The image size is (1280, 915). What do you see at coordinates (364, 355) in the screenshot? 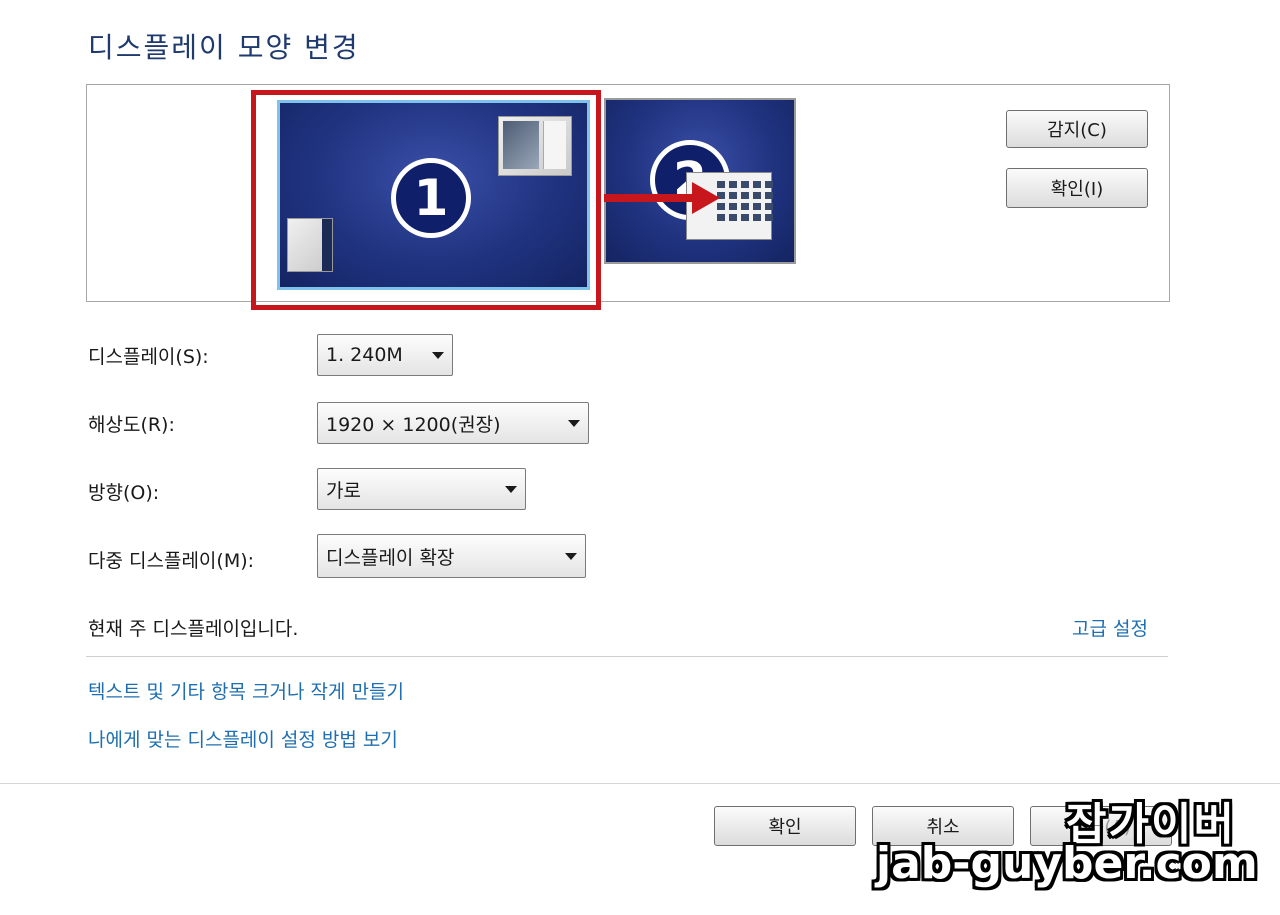
I see `display-select-value: 1. 240M` at bounding box center [364, 355].